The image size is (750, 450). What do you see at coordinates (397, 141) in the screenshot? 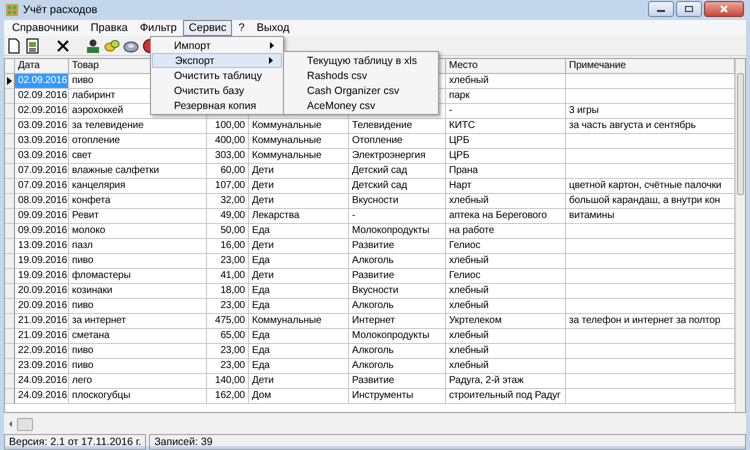
I see `table-cell: Отопление` at bounding box center [397, 141].